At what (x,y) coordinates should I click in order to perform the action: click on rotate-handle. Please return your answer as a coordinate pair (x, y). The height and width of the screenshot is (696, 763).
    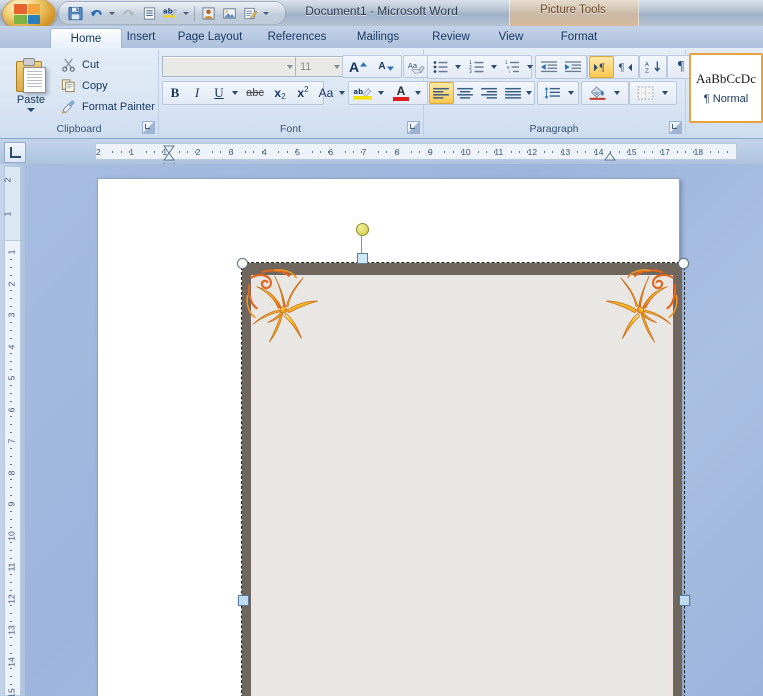
    Looking at the image, I should click on (362, 229).